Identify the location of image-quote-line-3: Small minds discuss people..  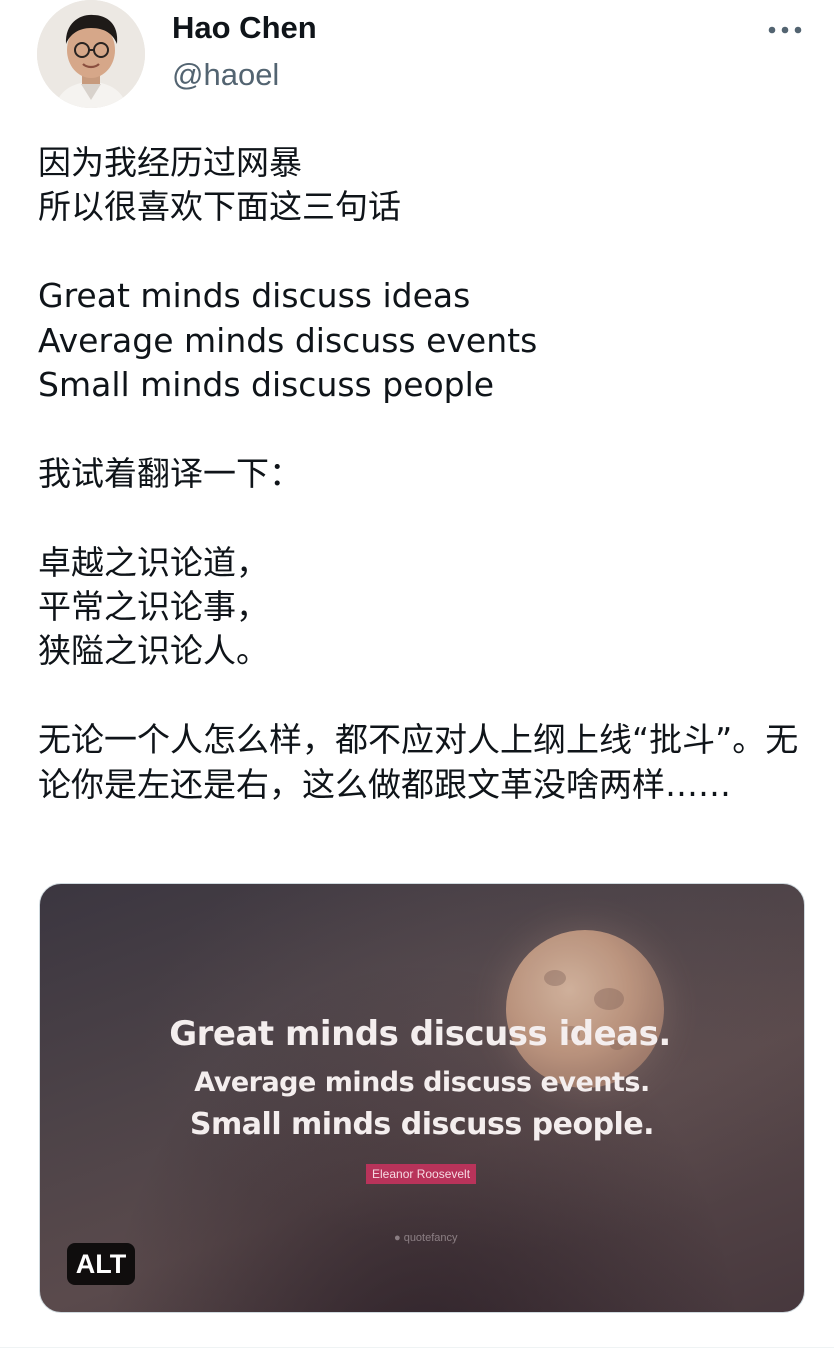
(422, 1124).